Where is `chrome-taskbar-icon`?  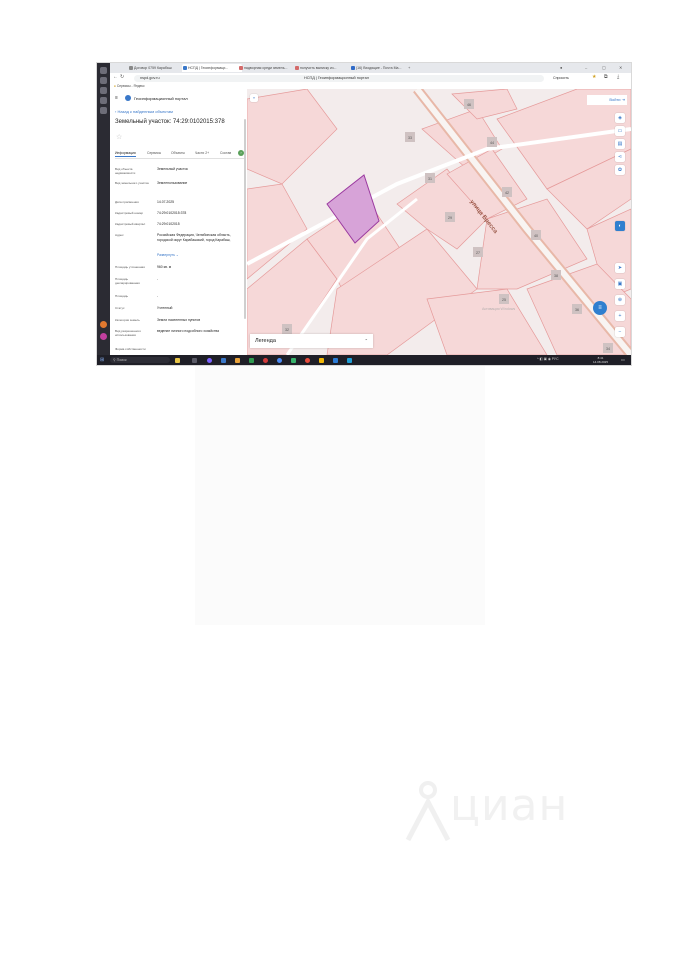 chrome-taskbar-icon is located at coordinates (279, 360).